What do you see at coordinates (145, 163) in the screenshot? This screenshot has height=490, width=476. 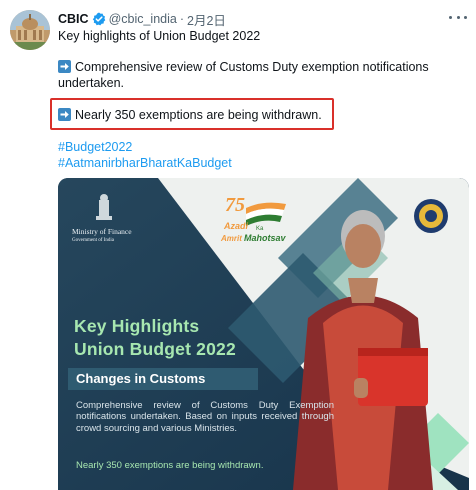 I see `hashtag-aatmanirbhar: #AatmanirbharBharatKaBudget` at bounding box center [145, 163].